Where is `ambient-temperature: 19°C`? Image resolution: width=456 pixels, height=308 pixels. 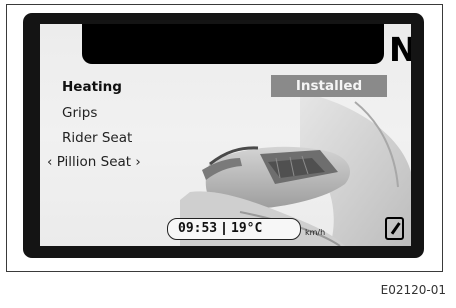 ambient-temperature: 19°C is located at coordinates (247, 228).